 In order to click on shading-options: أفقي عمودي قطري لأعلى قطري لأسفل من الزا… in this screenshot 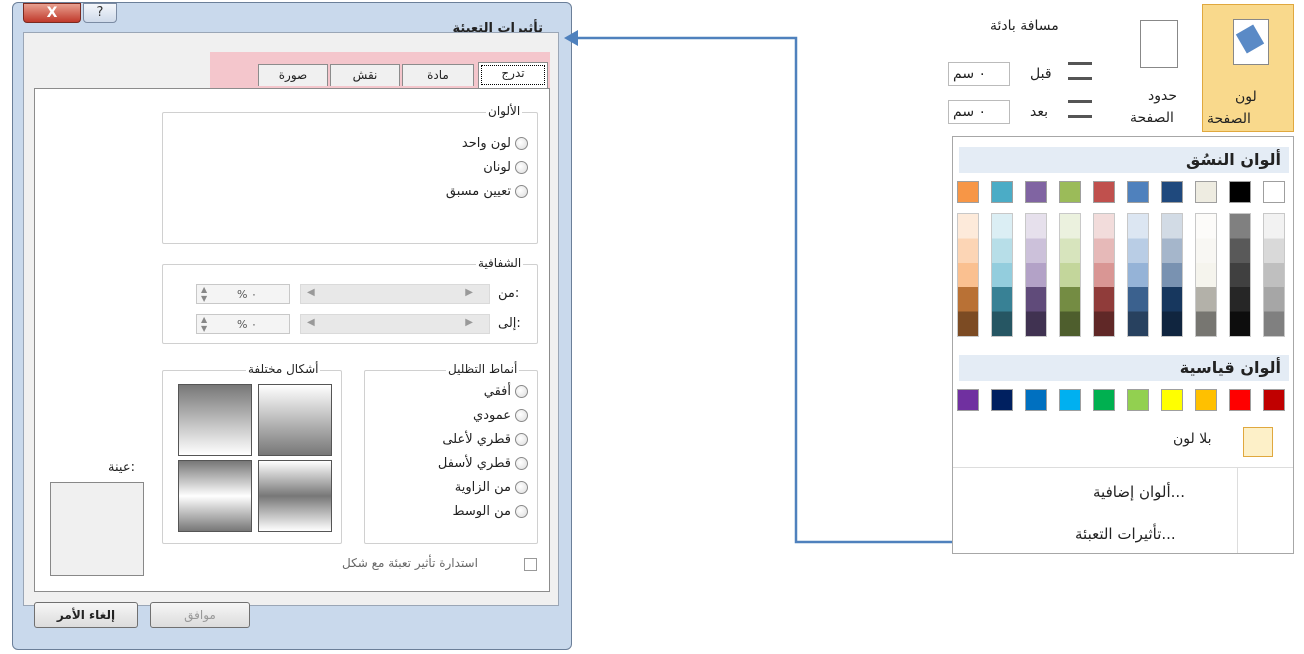, I will do `click(449, 459)`.